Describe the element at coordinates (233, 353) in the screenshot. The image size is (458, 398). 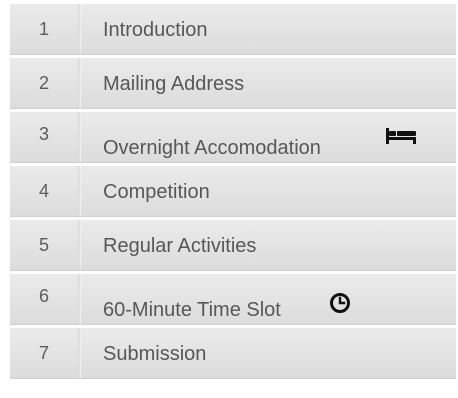
I see `step-submission: 7 Submission` at that location.